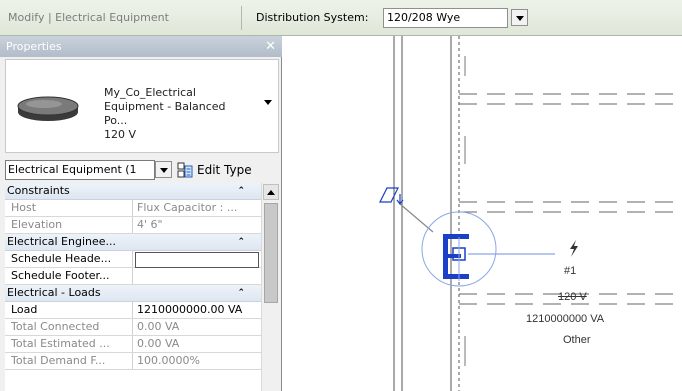  What do you see at coordinates (185, 170) in the screenshot?
I see `edit-type-icon` at bounding box center [185, 170].